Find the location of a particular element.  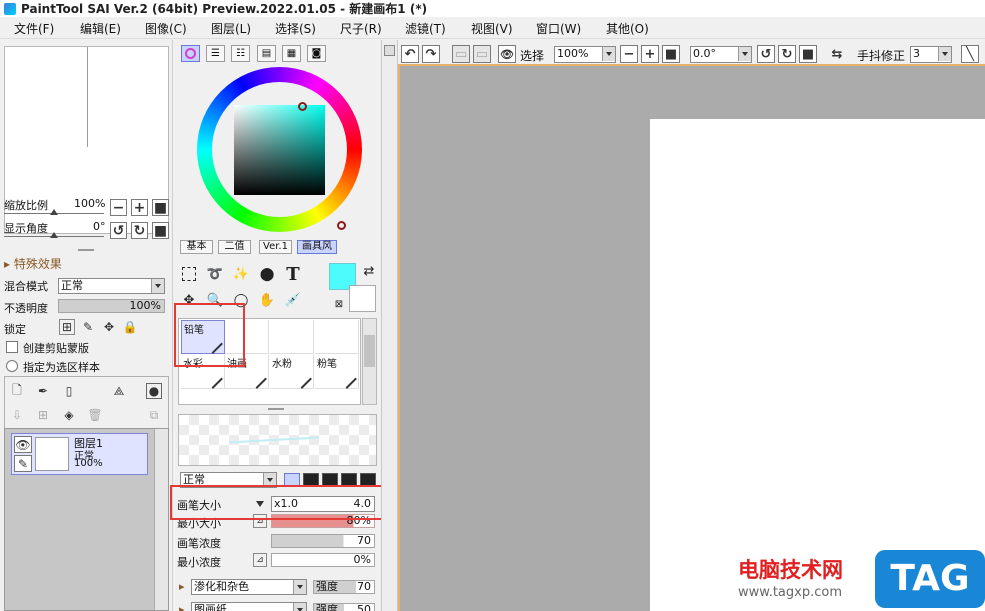

pressure-density-icon: ⊿ is located at coordinates (260, 560).